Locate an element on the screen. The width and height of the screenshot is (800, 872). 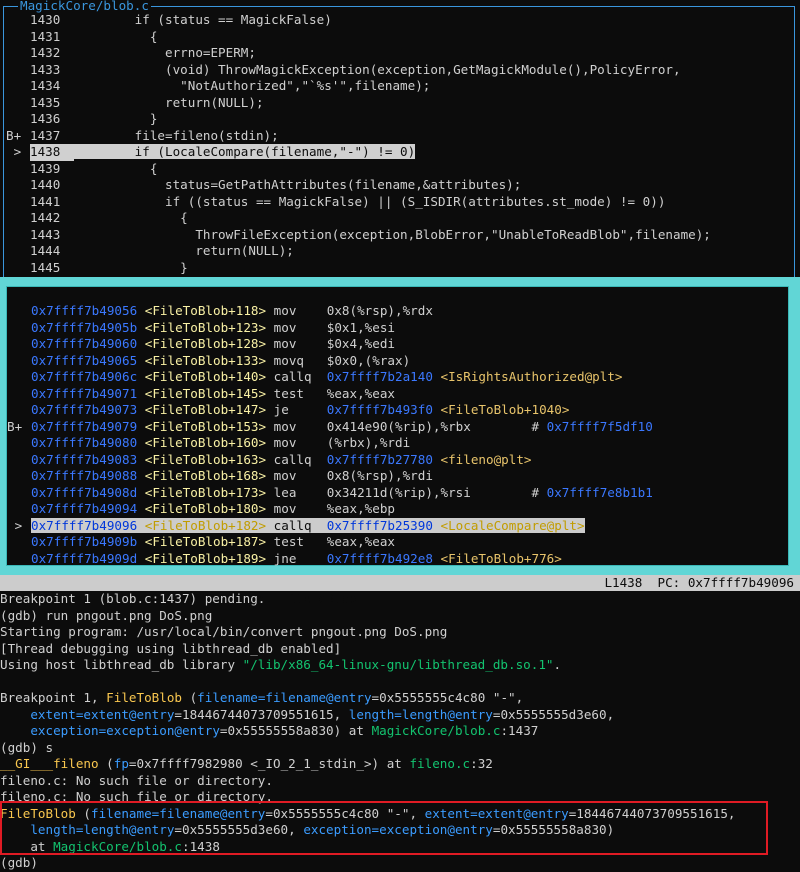
line-number: 1435 is located at coordinates (45, 102).